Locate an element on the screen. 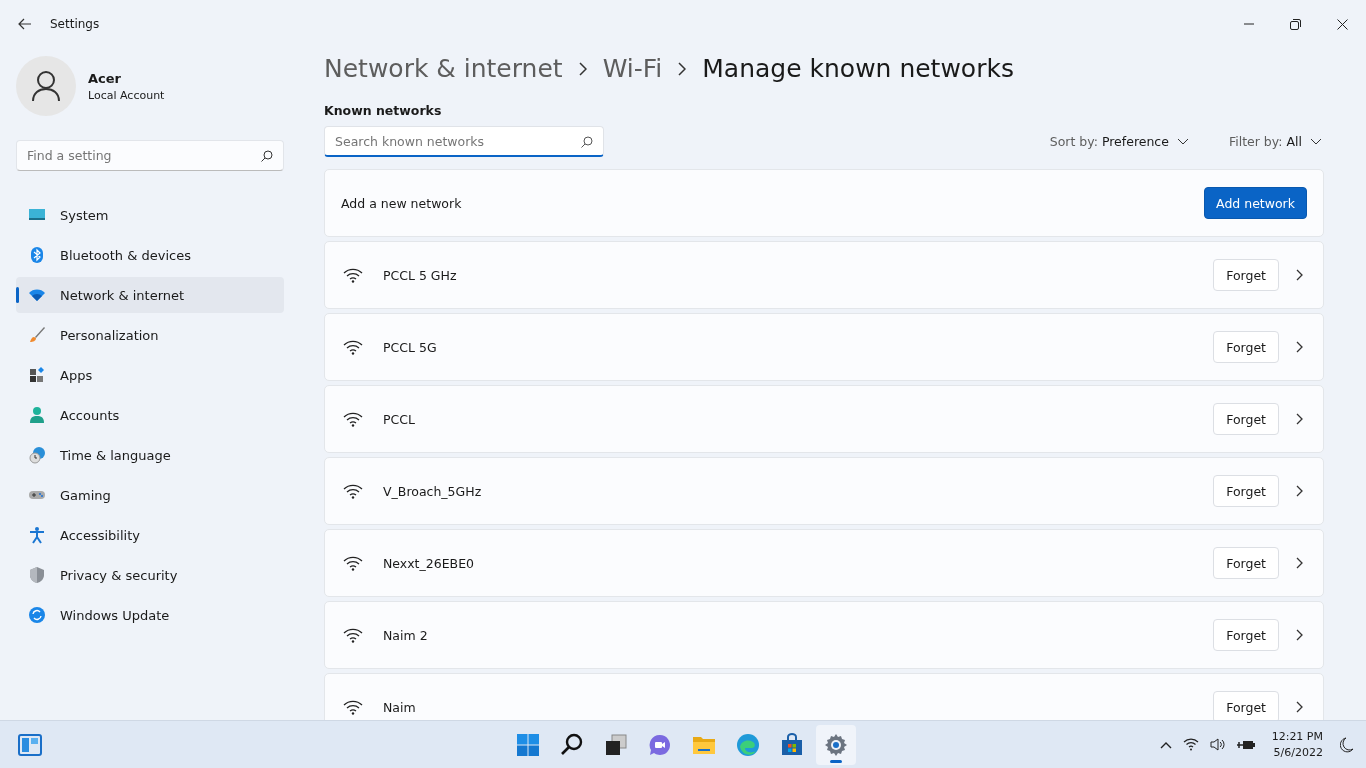  start-icon is located at coordinates (528, 744).